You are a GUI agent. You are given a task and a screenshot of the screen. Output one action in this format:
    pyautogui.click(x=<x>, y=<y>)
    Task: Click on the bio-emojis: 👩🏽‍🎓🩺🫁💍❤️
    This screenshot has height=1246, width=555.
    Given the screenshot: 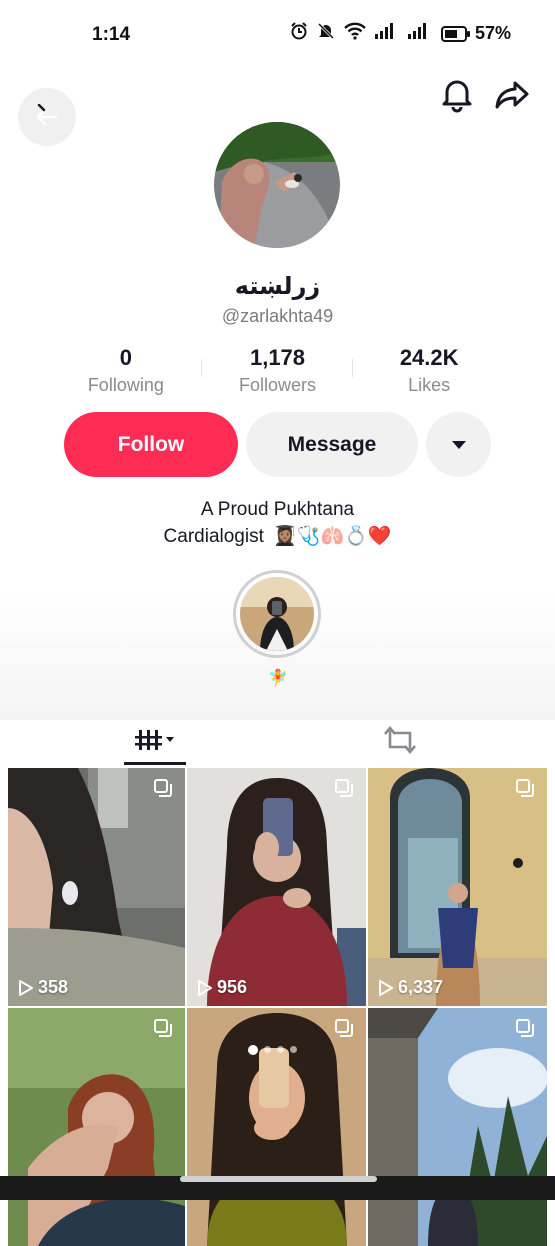 What is the action you would take?
    pyautogui.click(x=332, y=537)
    